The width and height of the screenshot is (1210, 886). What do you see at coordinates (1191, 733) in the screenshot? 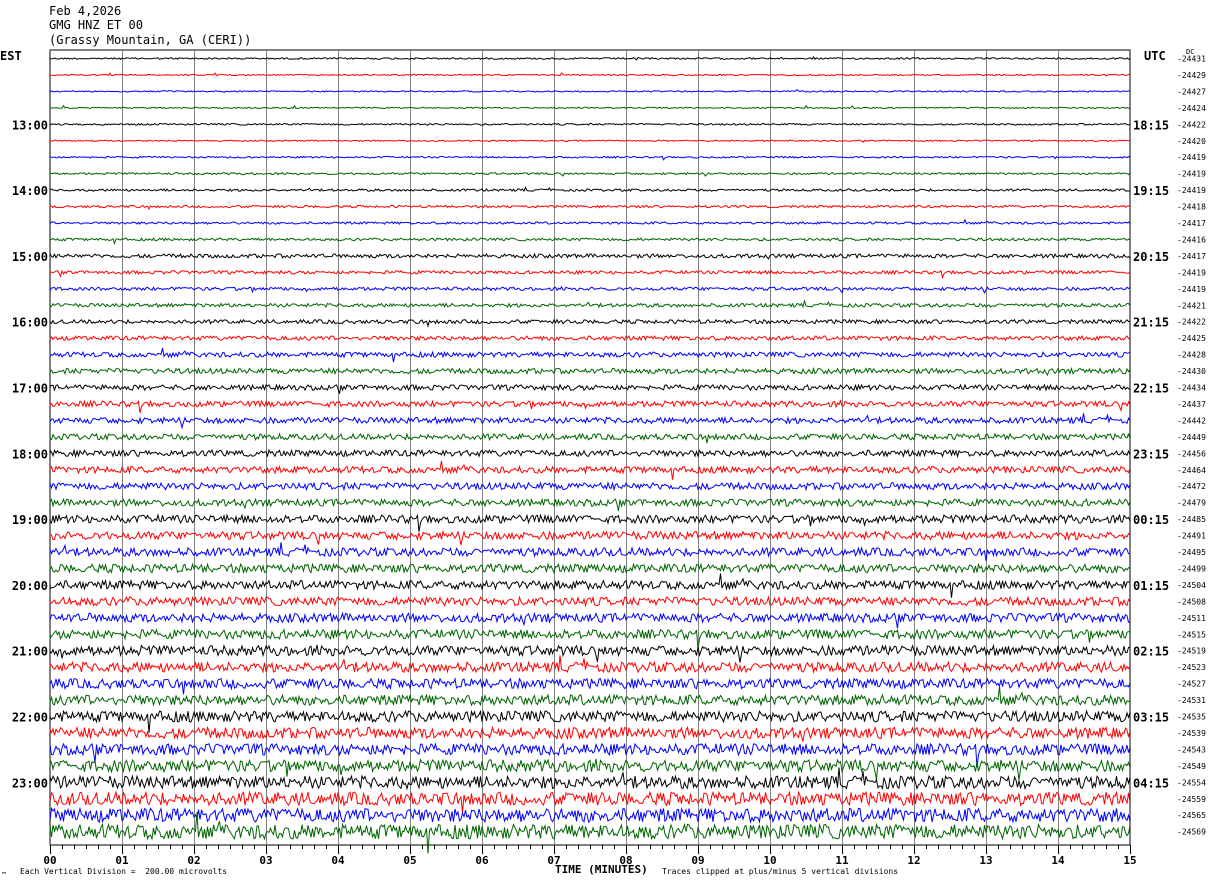
I see `dc-offset-label: -24539` at bounding box center [1191, 733].